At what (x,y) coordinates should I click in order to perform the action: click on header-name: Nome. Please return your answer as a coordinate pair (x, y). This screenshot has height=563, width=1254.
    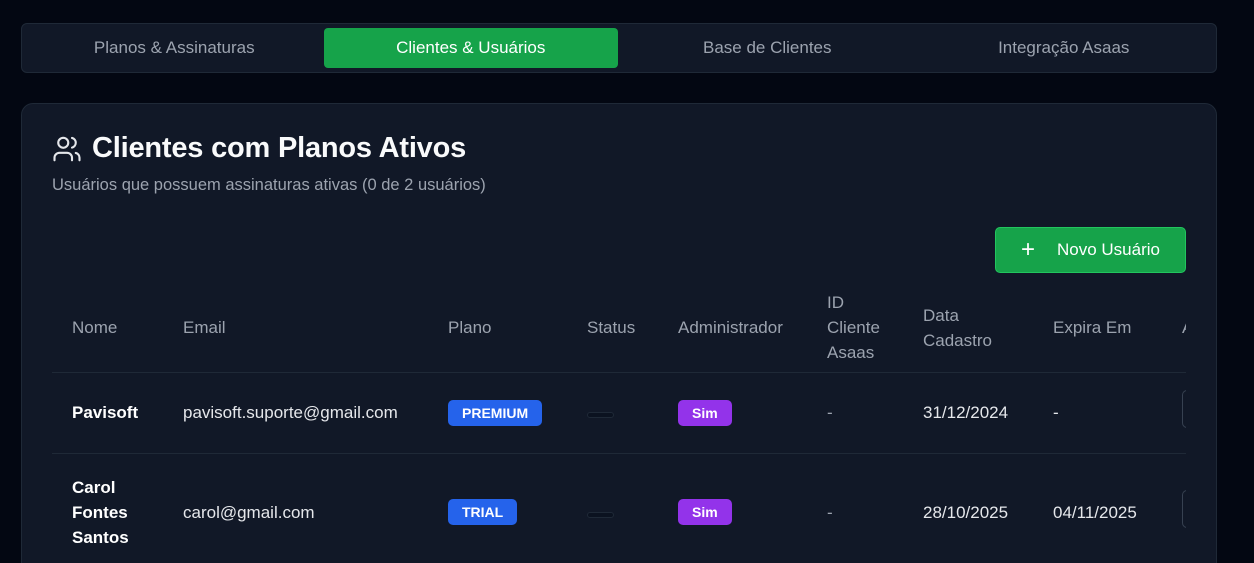
    Looking at the image, I should click on (107, 328).